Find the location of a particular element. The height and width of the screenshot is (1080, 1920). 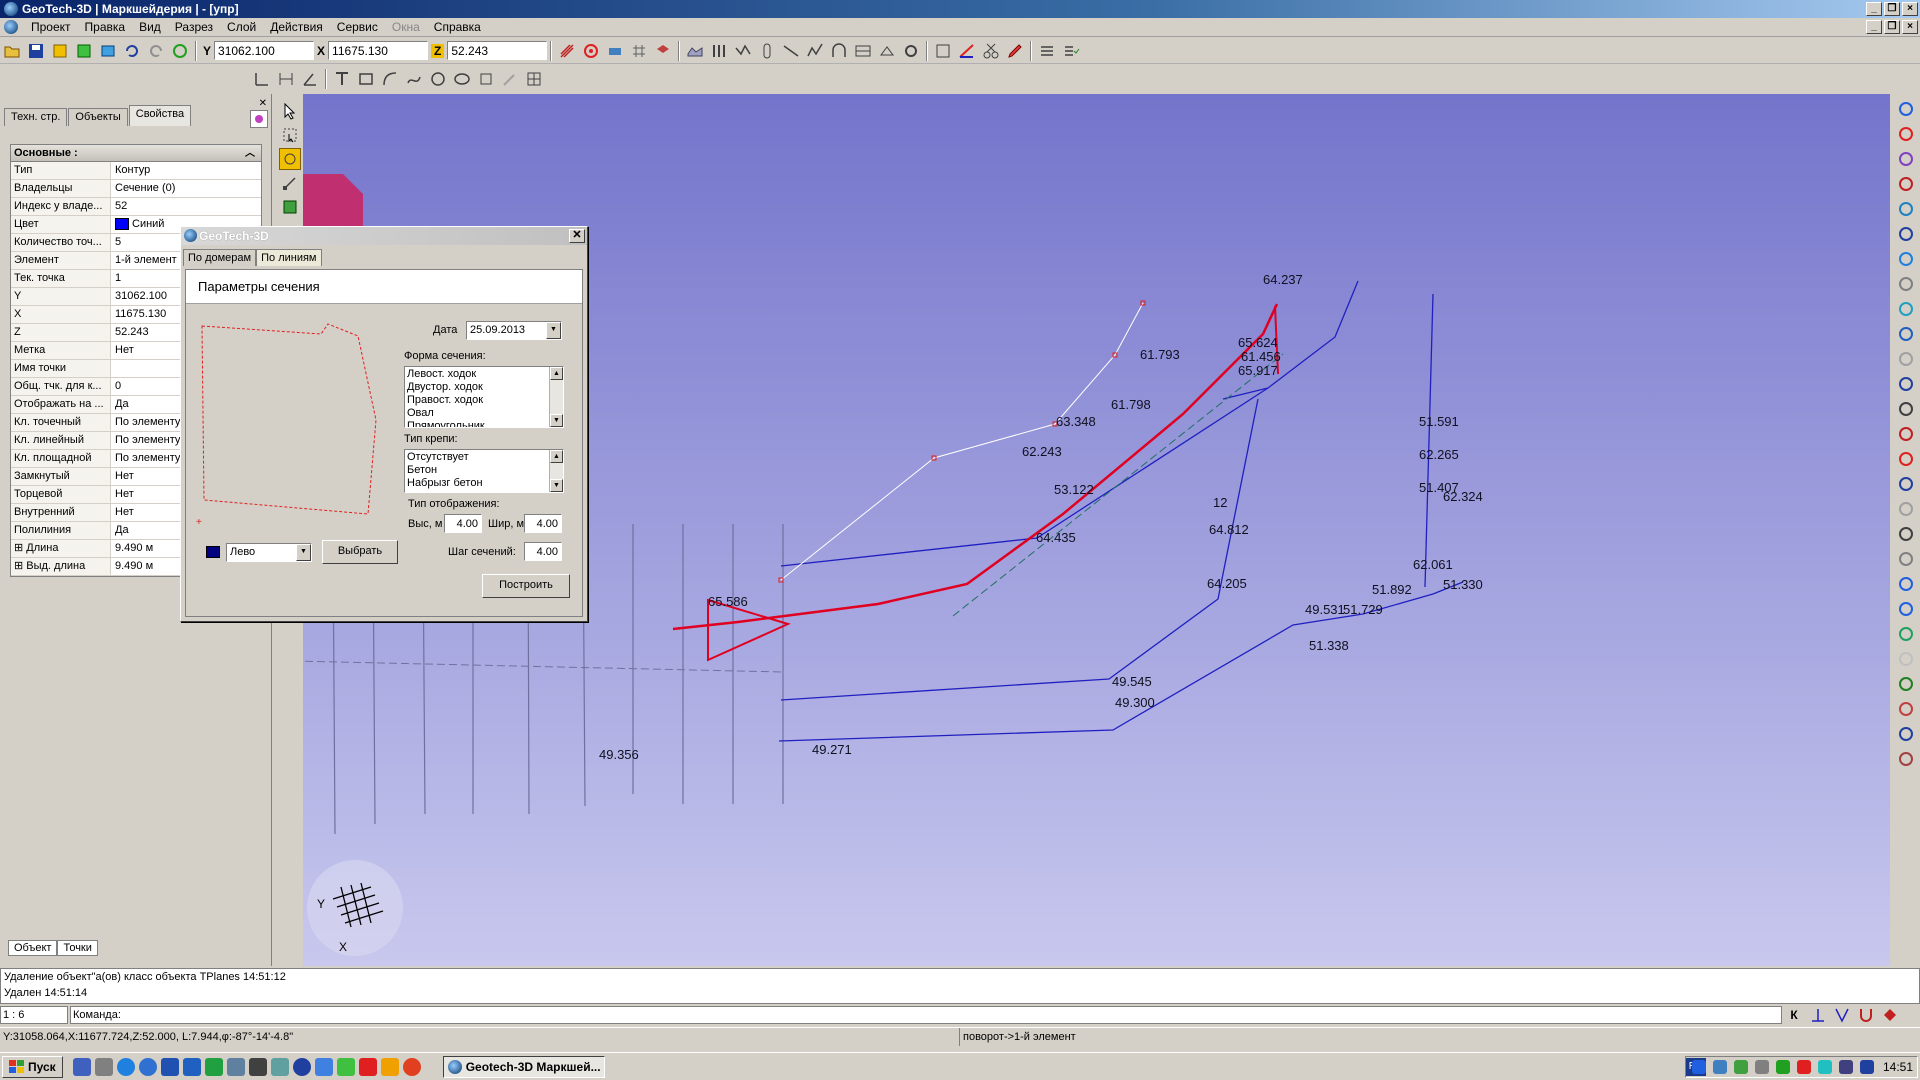

layers-edit-icon is located at coordinates (887, 51).